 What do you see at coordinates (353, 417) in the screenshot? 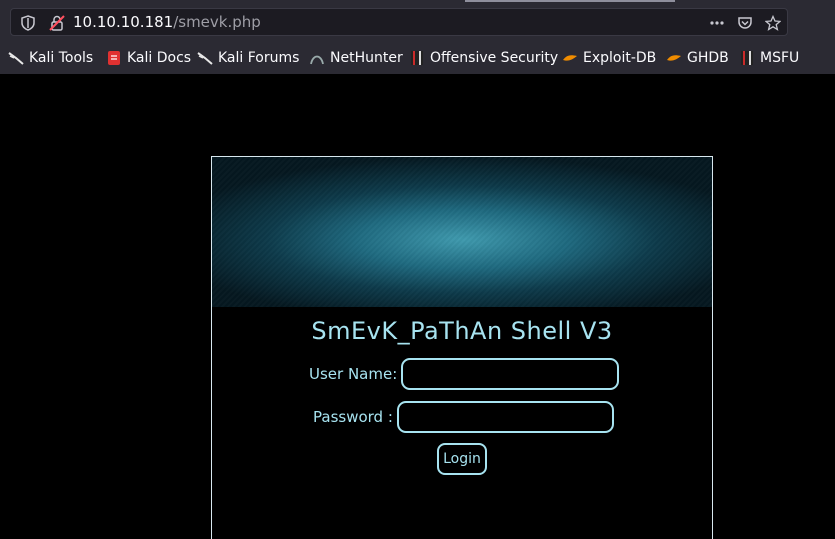
I see `password-label: Password :` at bounding box center [353, 417].